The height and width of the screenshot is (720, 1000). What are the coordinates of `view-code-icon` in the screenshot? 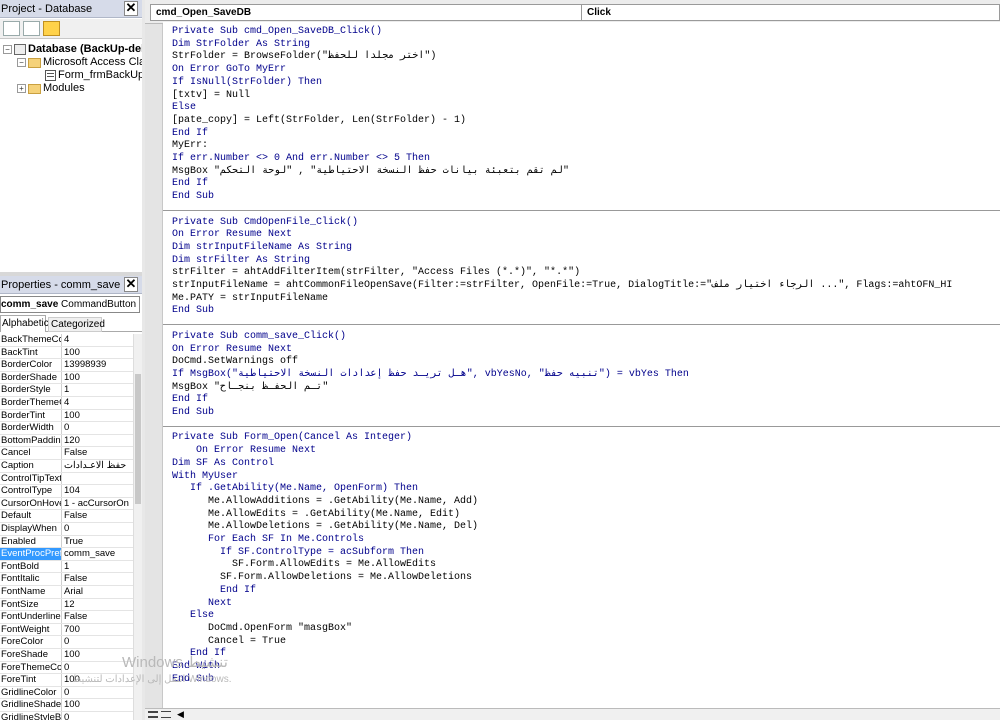 It's located at (11, 28).